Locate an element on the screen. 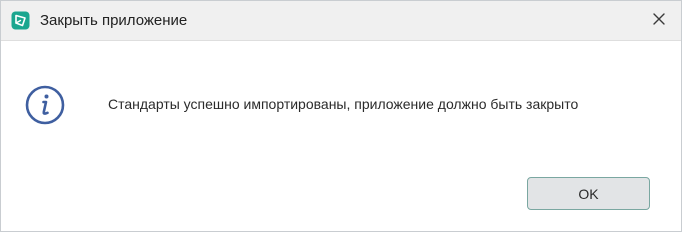 Image resolution: width=682 pixels, height=240 pixels. close-icon is located at coordinates (659, 21).